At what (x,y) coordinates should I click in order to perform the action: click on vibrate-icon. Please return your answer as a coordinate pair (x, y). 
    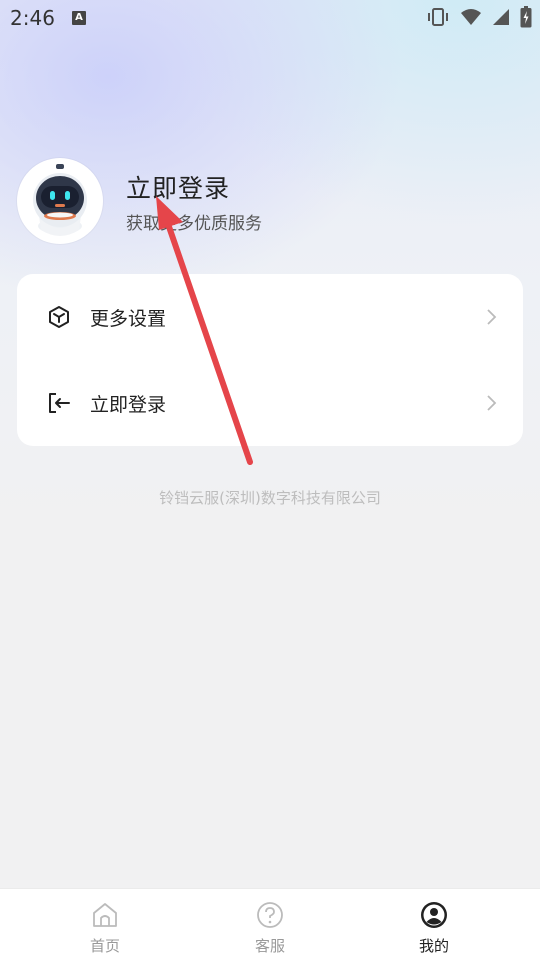
    Looking at the image, I should click on (438, 17).